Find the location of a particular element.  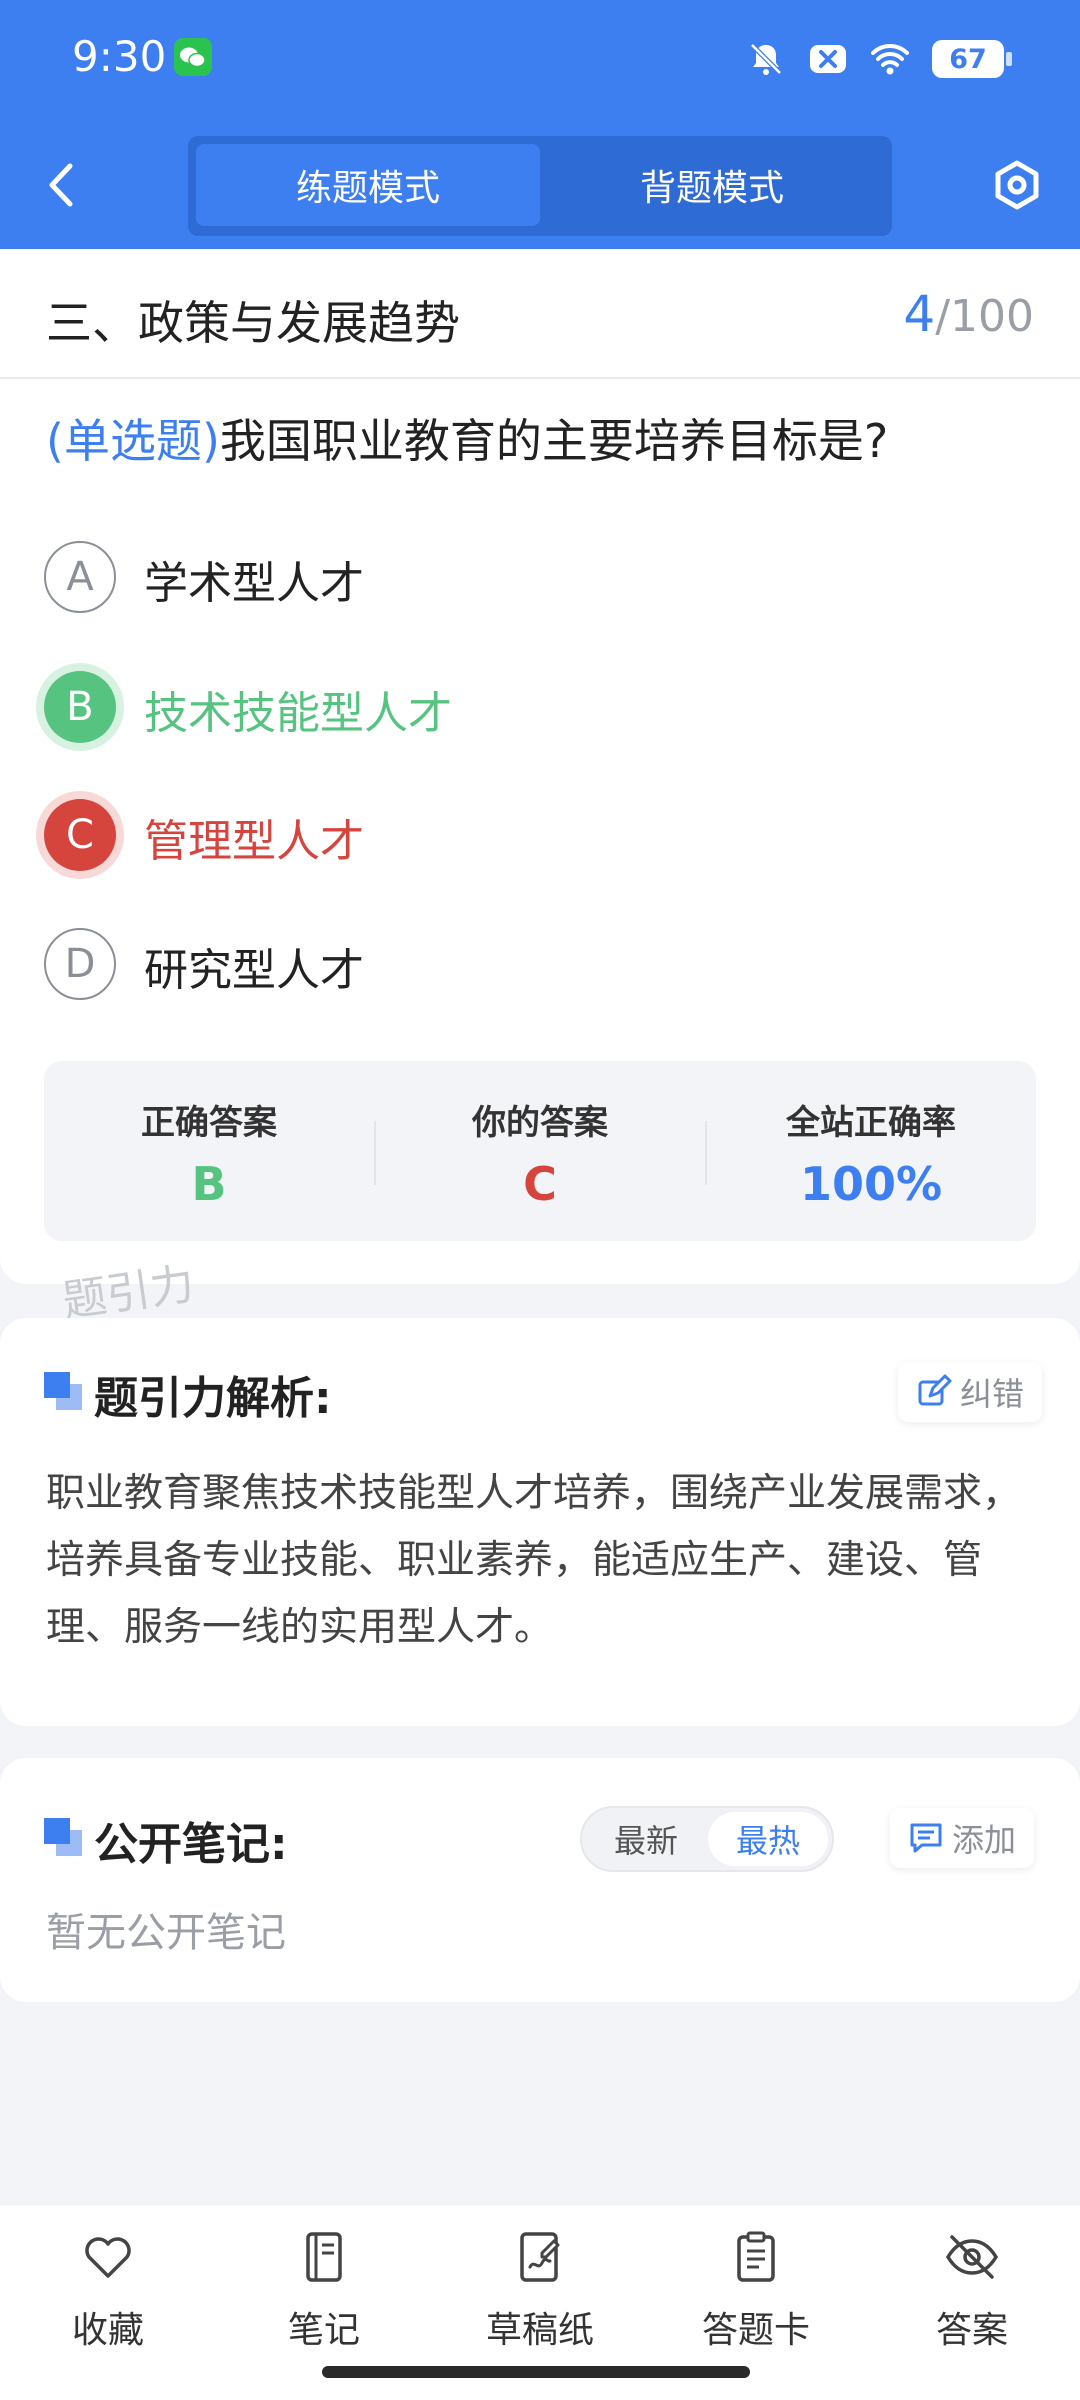

report-error-button: 纠错 is located at coordinates (970, 1392).